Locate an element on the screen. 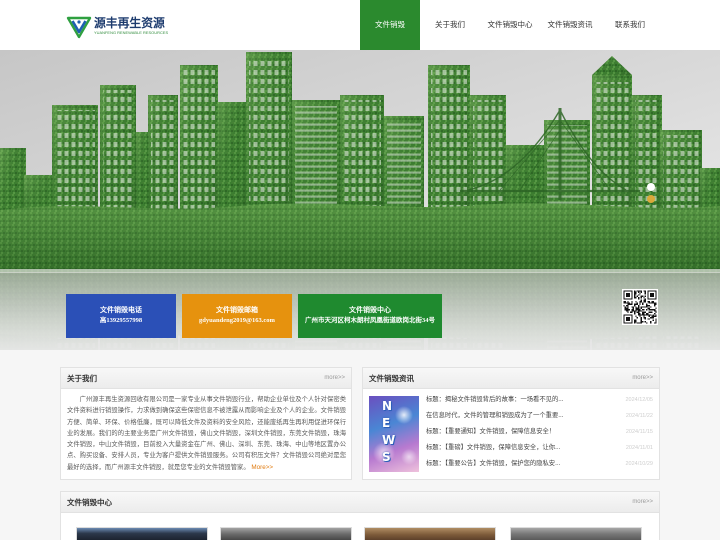 The image size is (720, 540). nav-item-file-destruction: 文件销毁 is located at coordinates (390, 25).